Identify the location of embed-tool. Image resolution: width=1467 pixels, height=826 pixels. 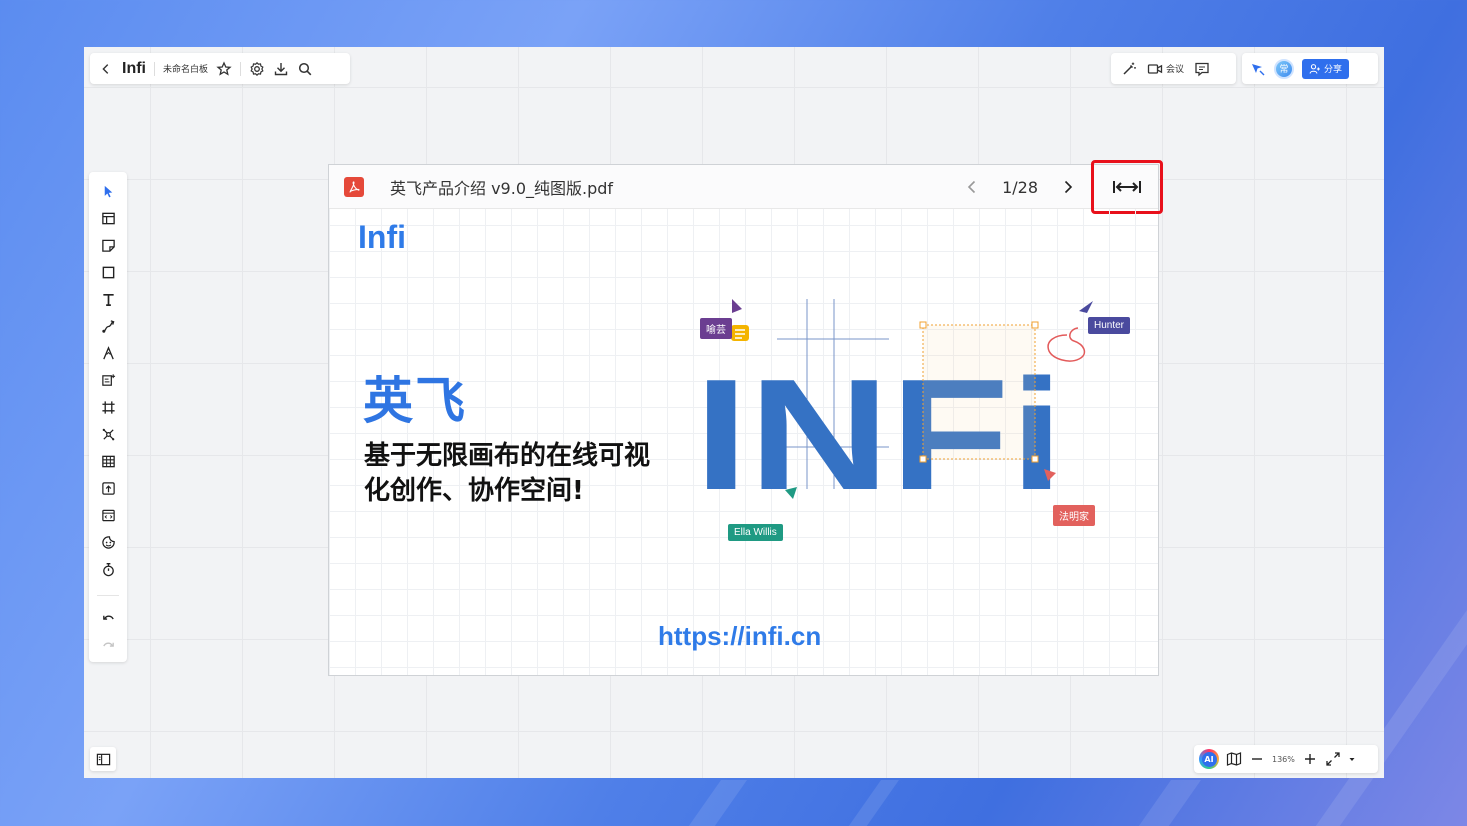
(108, 515).